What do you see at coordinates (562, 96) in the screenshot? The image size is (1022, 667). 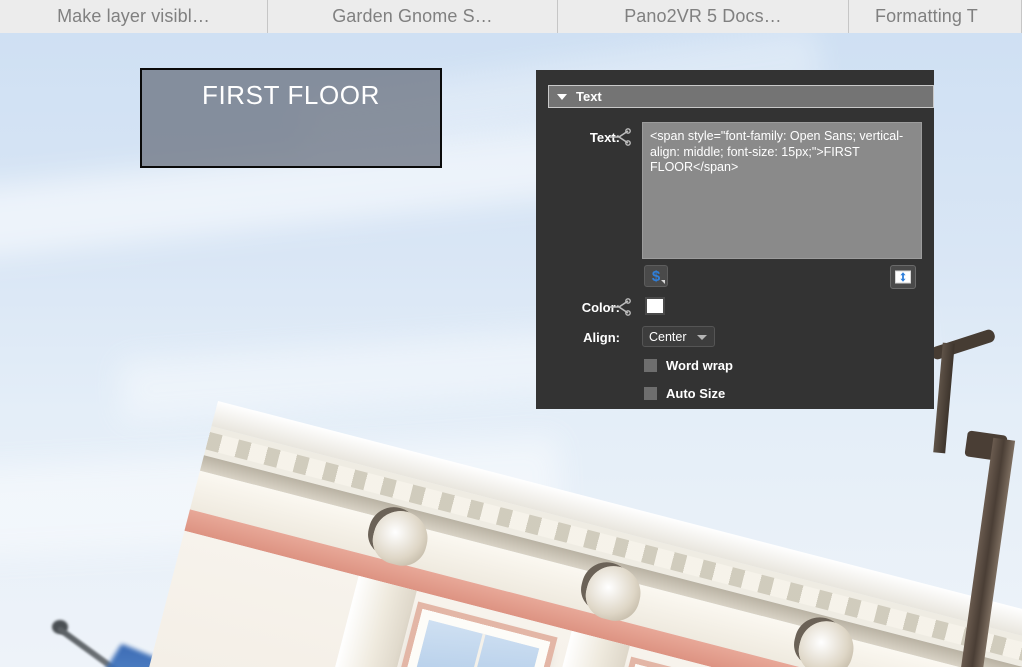 I see `triangle-down-icon` at bounding box center [562, 96].